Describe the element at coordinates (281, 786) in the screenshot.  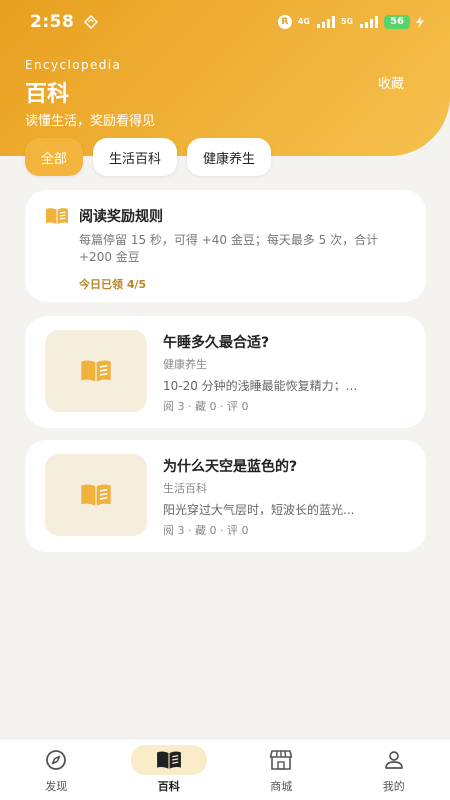
I see `nav-label: 商城` at that location.